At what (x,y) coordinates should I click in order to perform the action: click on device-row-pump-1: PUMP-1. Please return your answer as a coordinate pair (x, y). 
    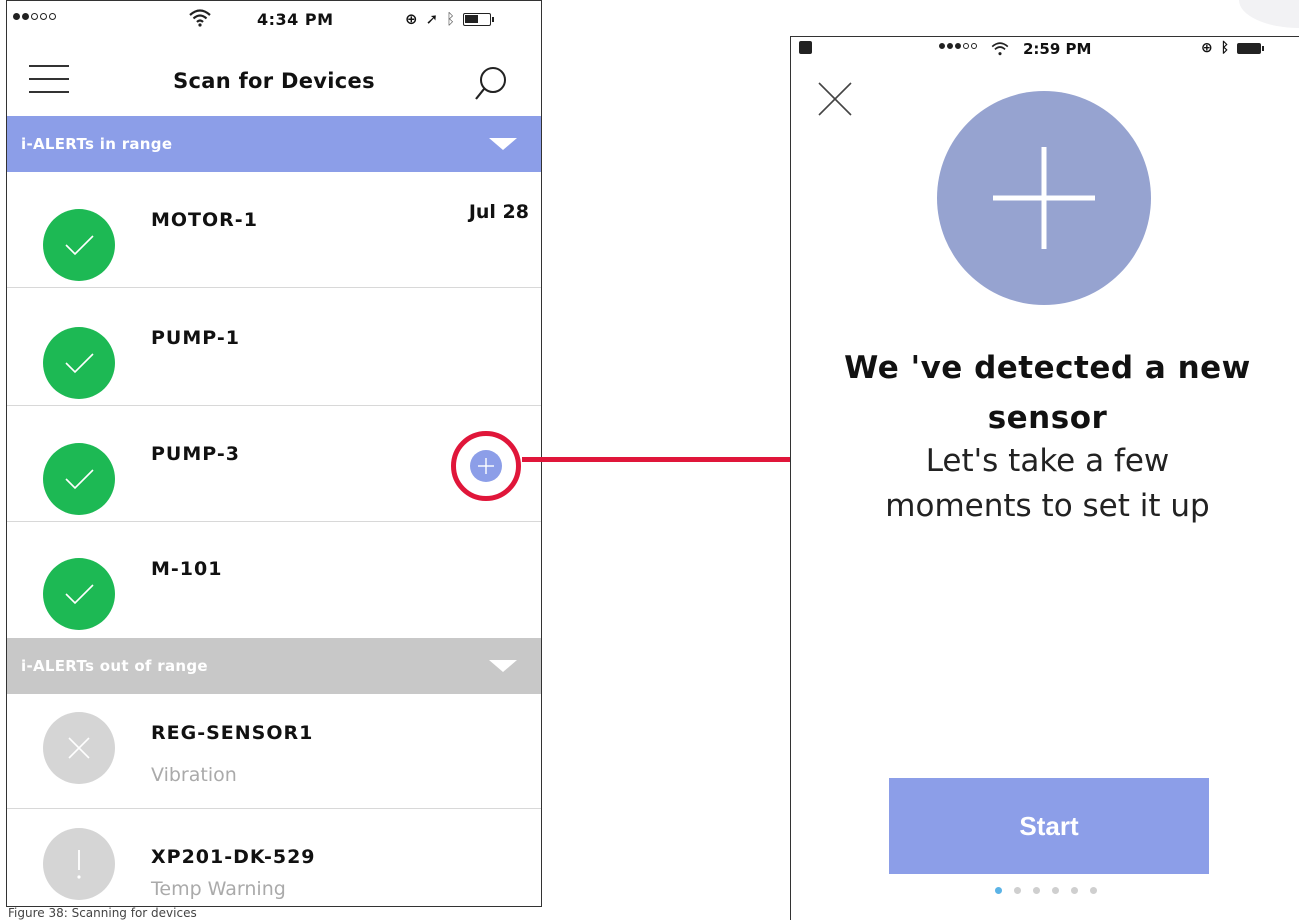
    Looking at the image, I should click on (274, 348).